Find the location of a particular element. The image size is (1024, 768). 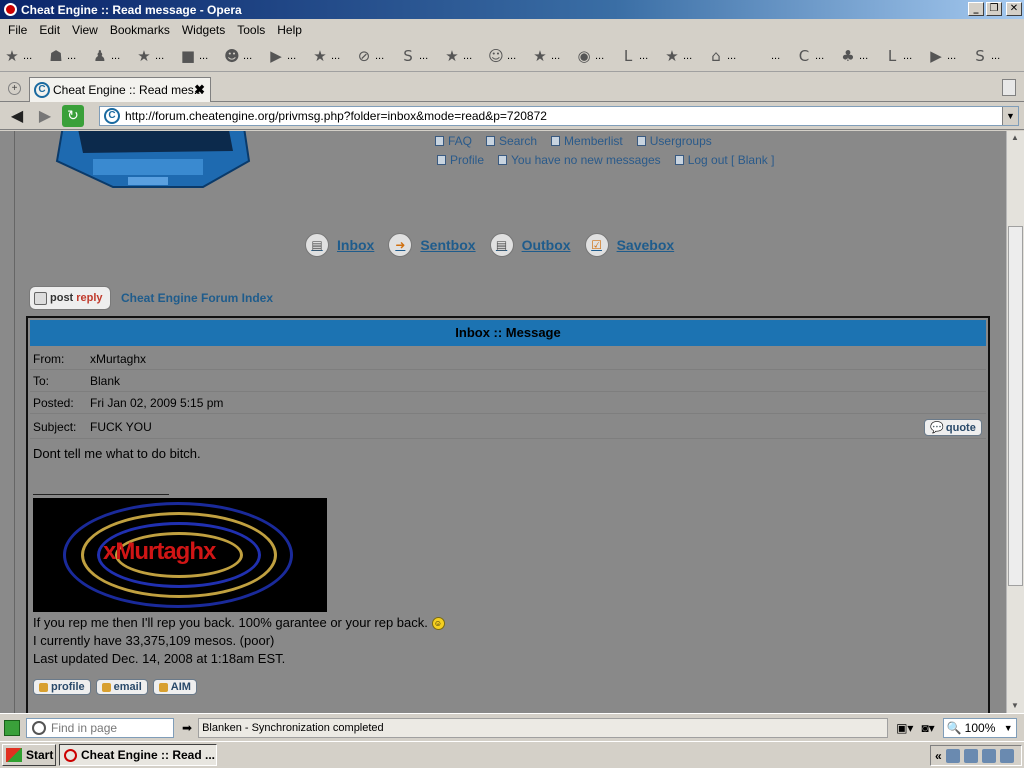

star-icon: ★ is located at coordinates (12, 56).